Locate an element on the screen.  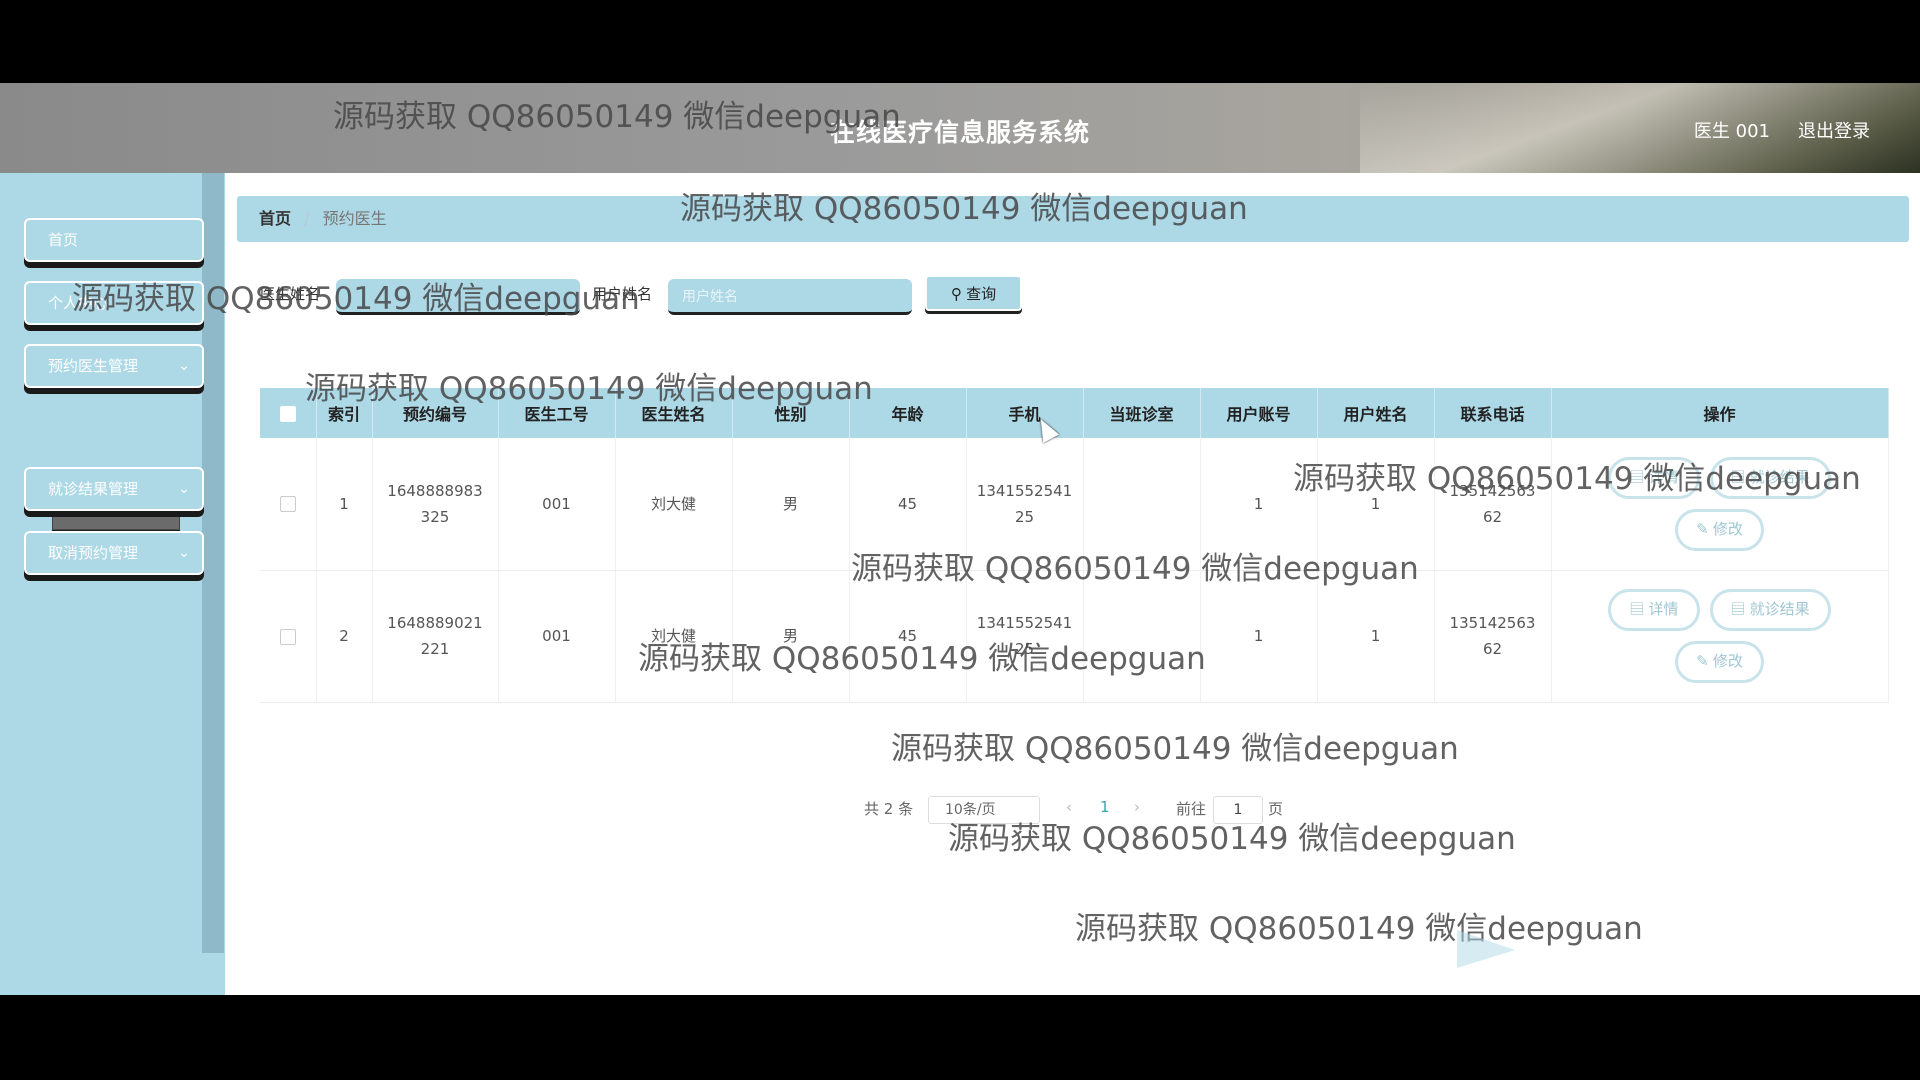
sidebar-item-label: 首页 is located at coordinates (63, 240).